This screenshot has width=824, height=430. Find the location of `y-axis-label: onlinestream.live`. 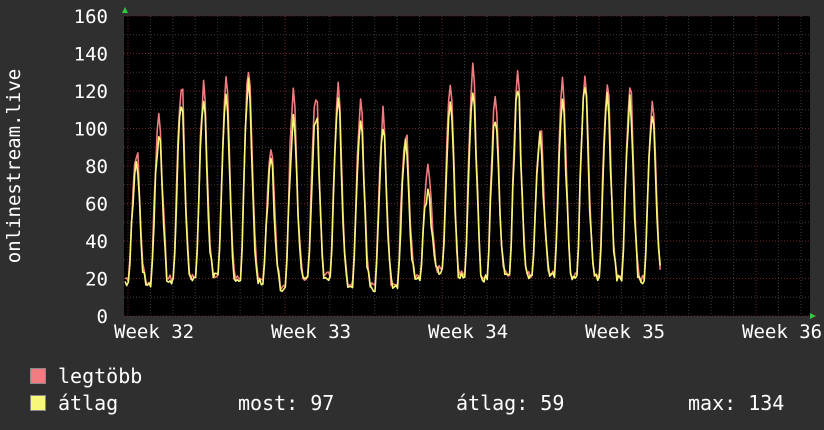

y-axis-label: onlinestream.live is located at coordinates (14, 158).